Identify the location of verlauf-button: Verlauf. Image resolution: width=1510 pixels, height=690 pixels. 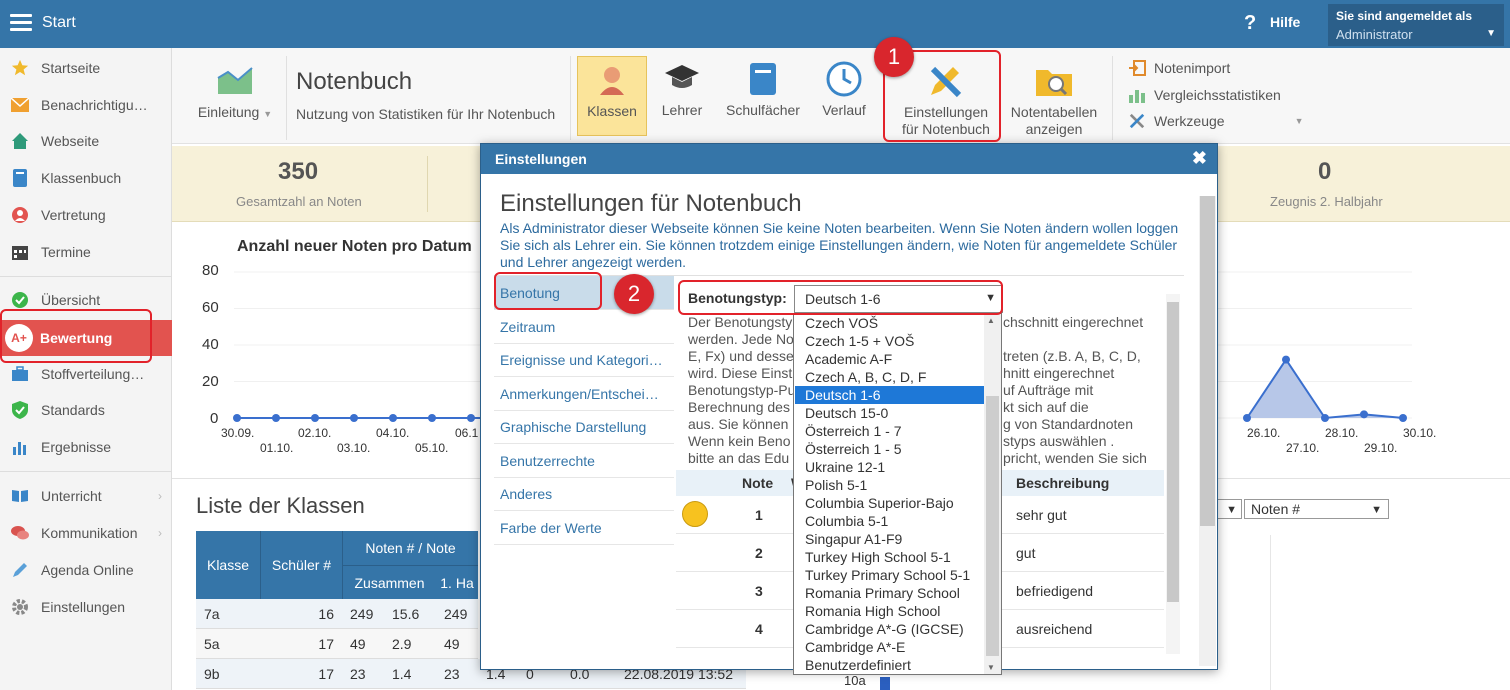
(844, 89).